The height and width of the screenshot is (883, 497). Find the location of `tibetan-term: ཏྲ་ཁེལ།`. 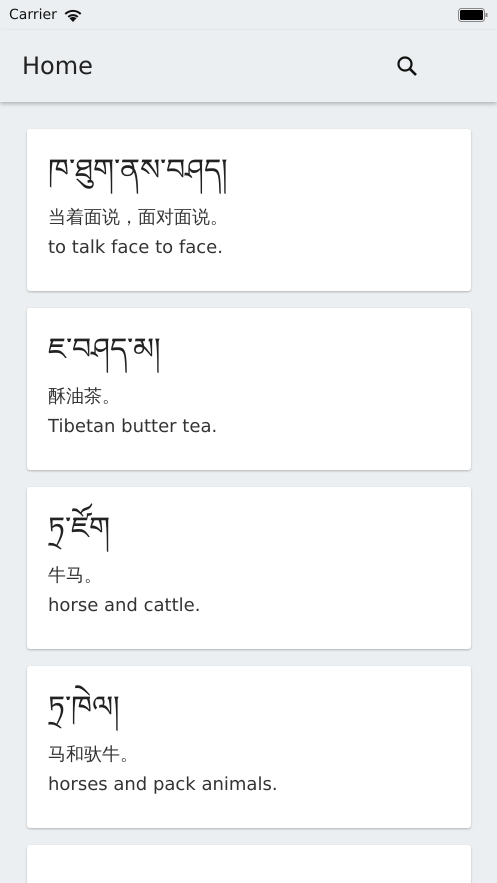

tibetan-term: ཏྲ་ཁེལ། is located at coordinates (84, 708).